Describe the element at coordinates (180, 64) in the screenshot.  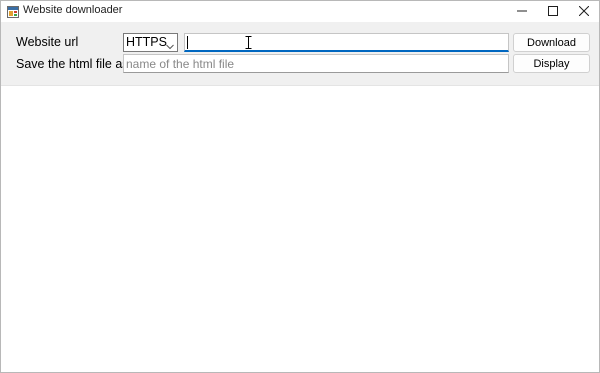
I see `filename-placeholder: name of the html file` at that location.